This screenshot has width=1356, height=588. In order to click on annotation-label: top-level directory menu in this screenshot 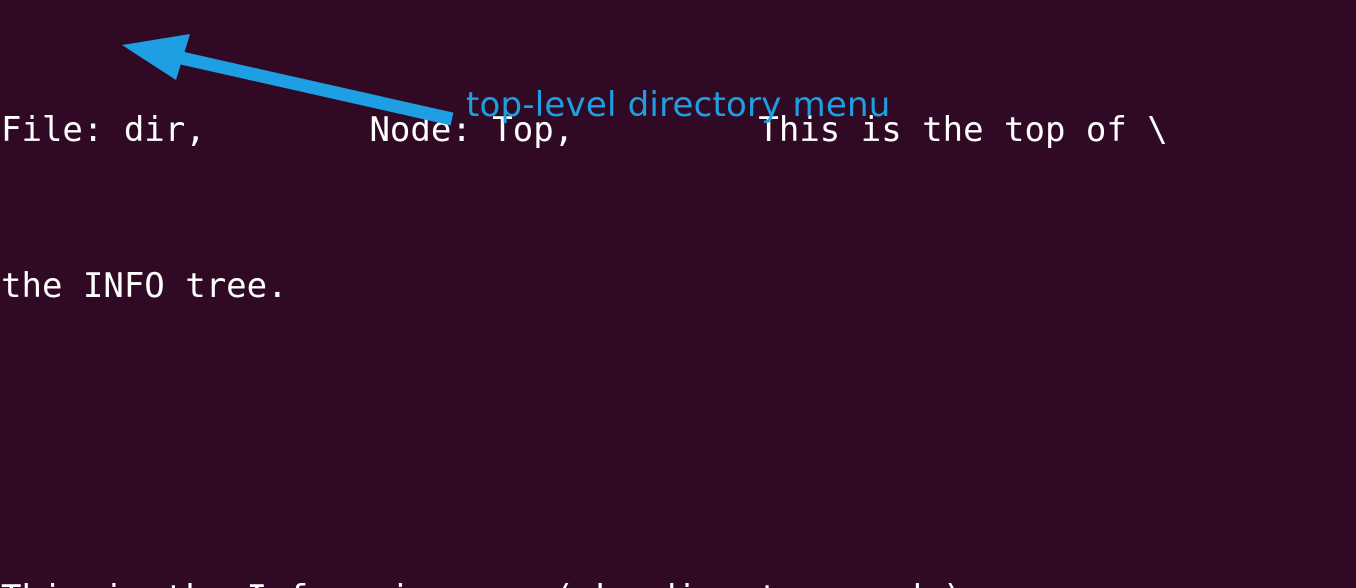, I will do `click(678, 105)`.